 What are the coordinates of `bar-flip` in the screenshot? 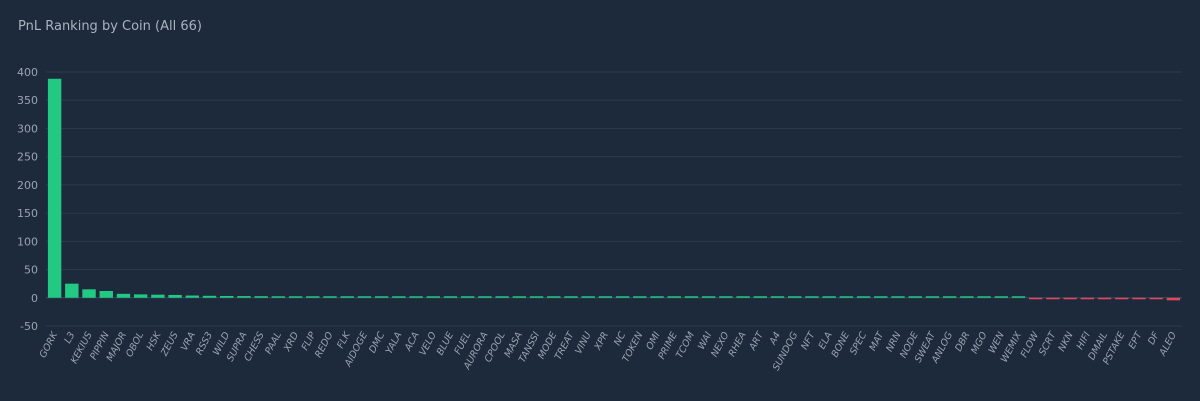 It's located at (313, 297).